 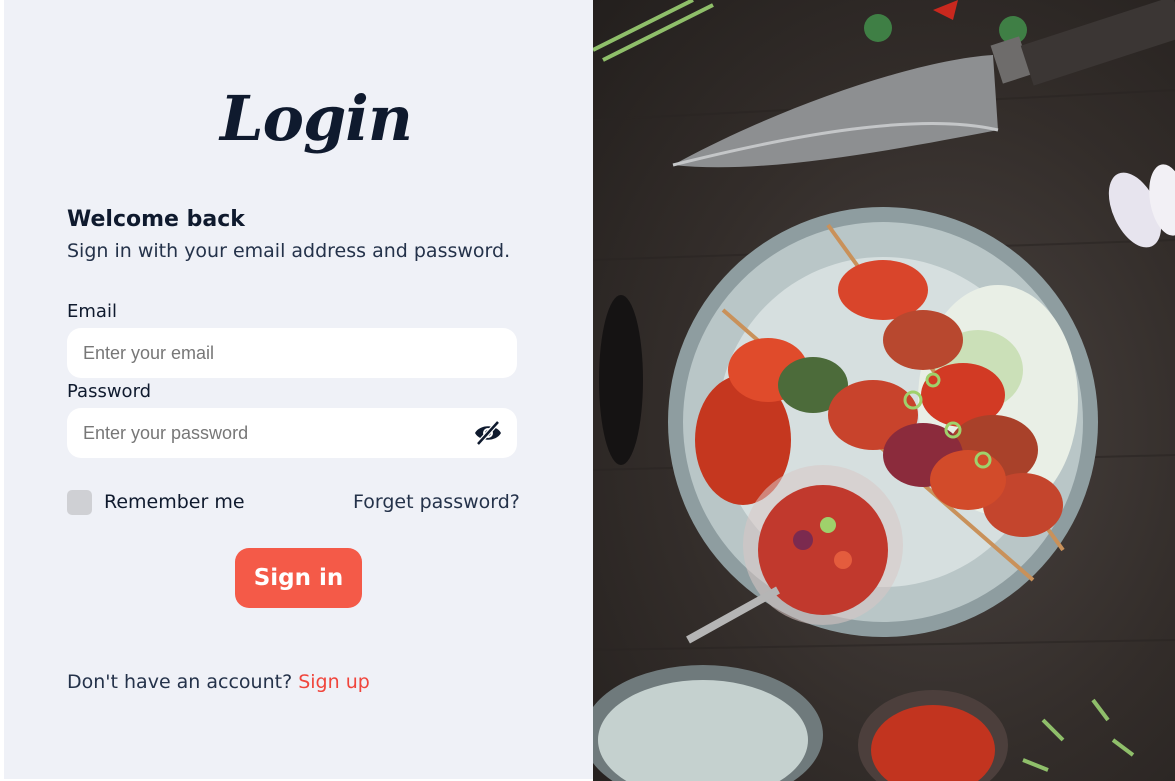 What do you see at coordinates (180, 682) in the screenshot?
I see `signup-prompt: Don't have an account?` at bounding box center [180, 682].